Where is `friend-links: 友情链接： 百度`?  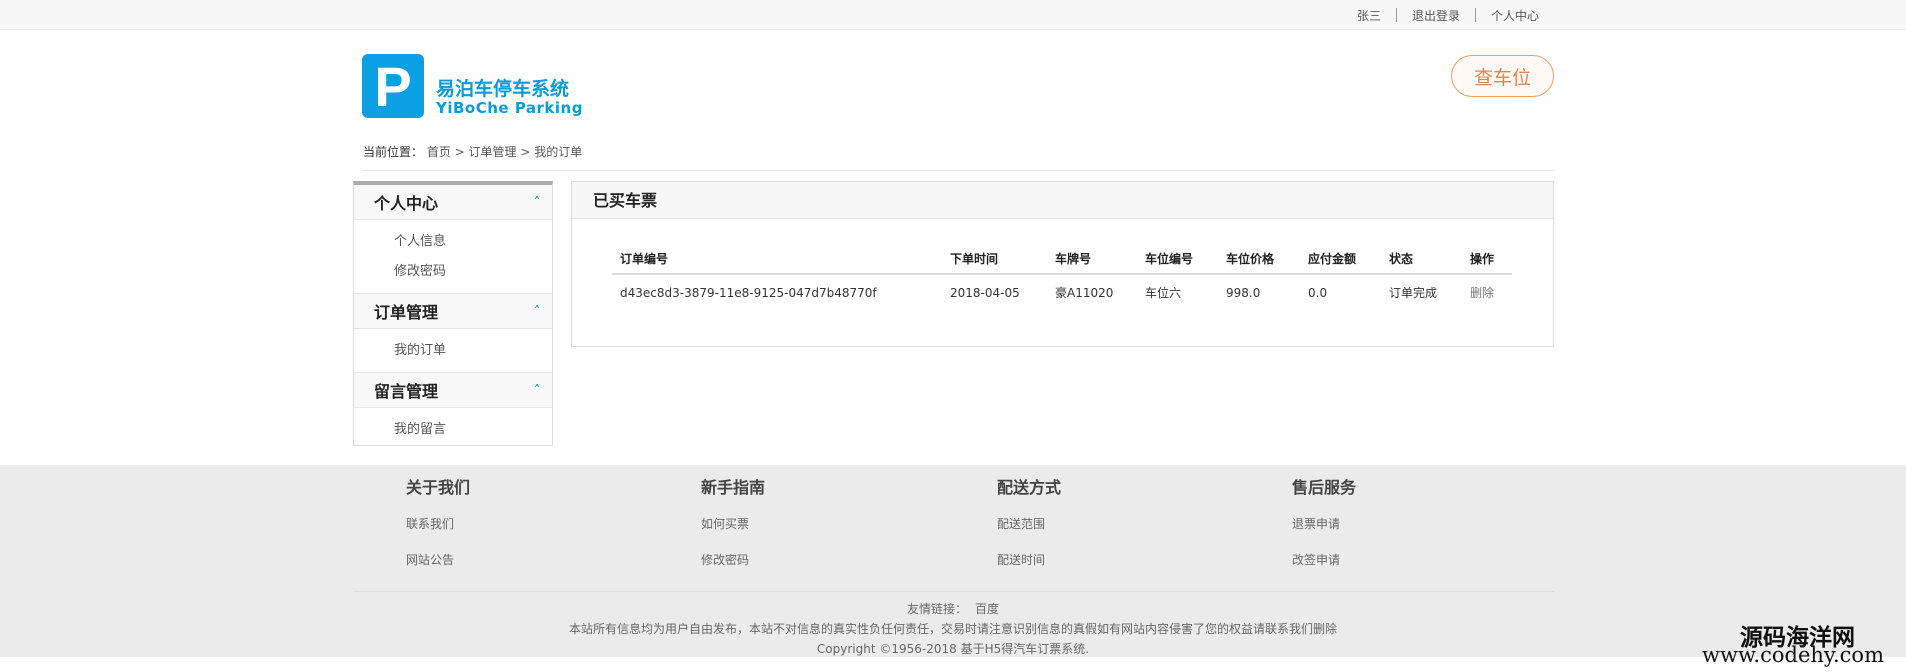 friend-links: 友情链接： 百度 is located at coordinates (953, 608).